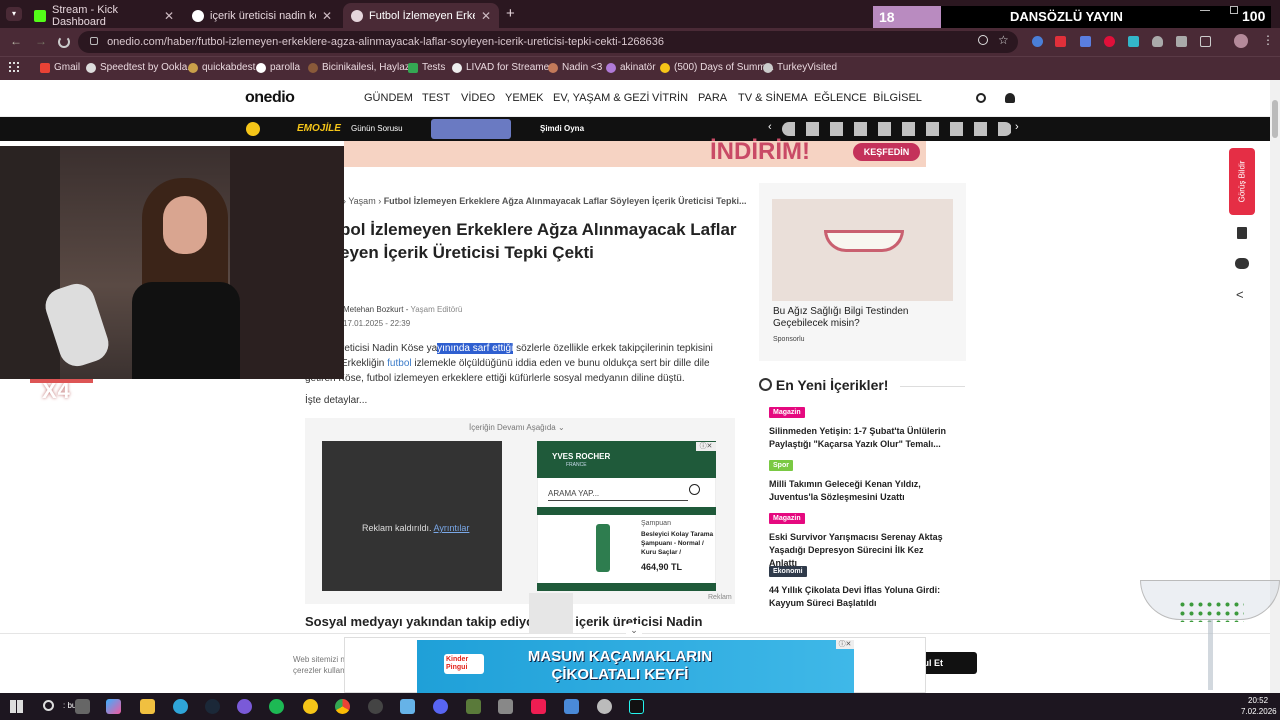 The image size is (1280, 720). What do you see at coordinates (1242, 233) in the screenshot?
I see `bookmark-icon` at bounding box center [1242, 233].